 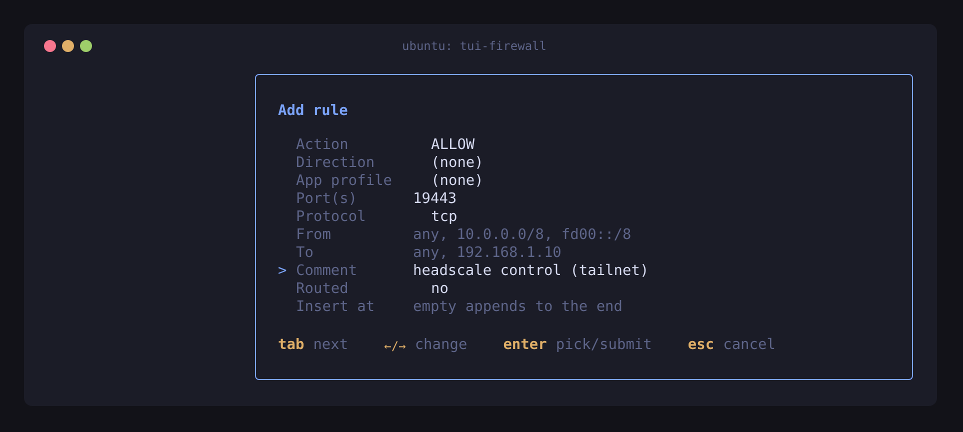 What do you see at coordinates (327, 200) in the screenshot?
I see `field-label: Port(s)` at bounding box center [327, 200].